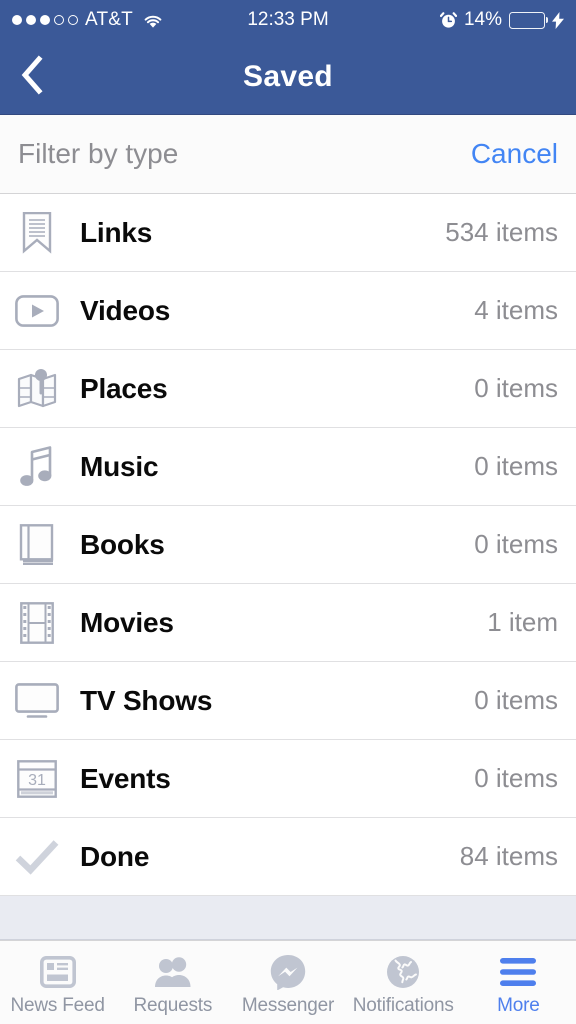  I want to click on list-item: Music 0 items, so click(288, 467).